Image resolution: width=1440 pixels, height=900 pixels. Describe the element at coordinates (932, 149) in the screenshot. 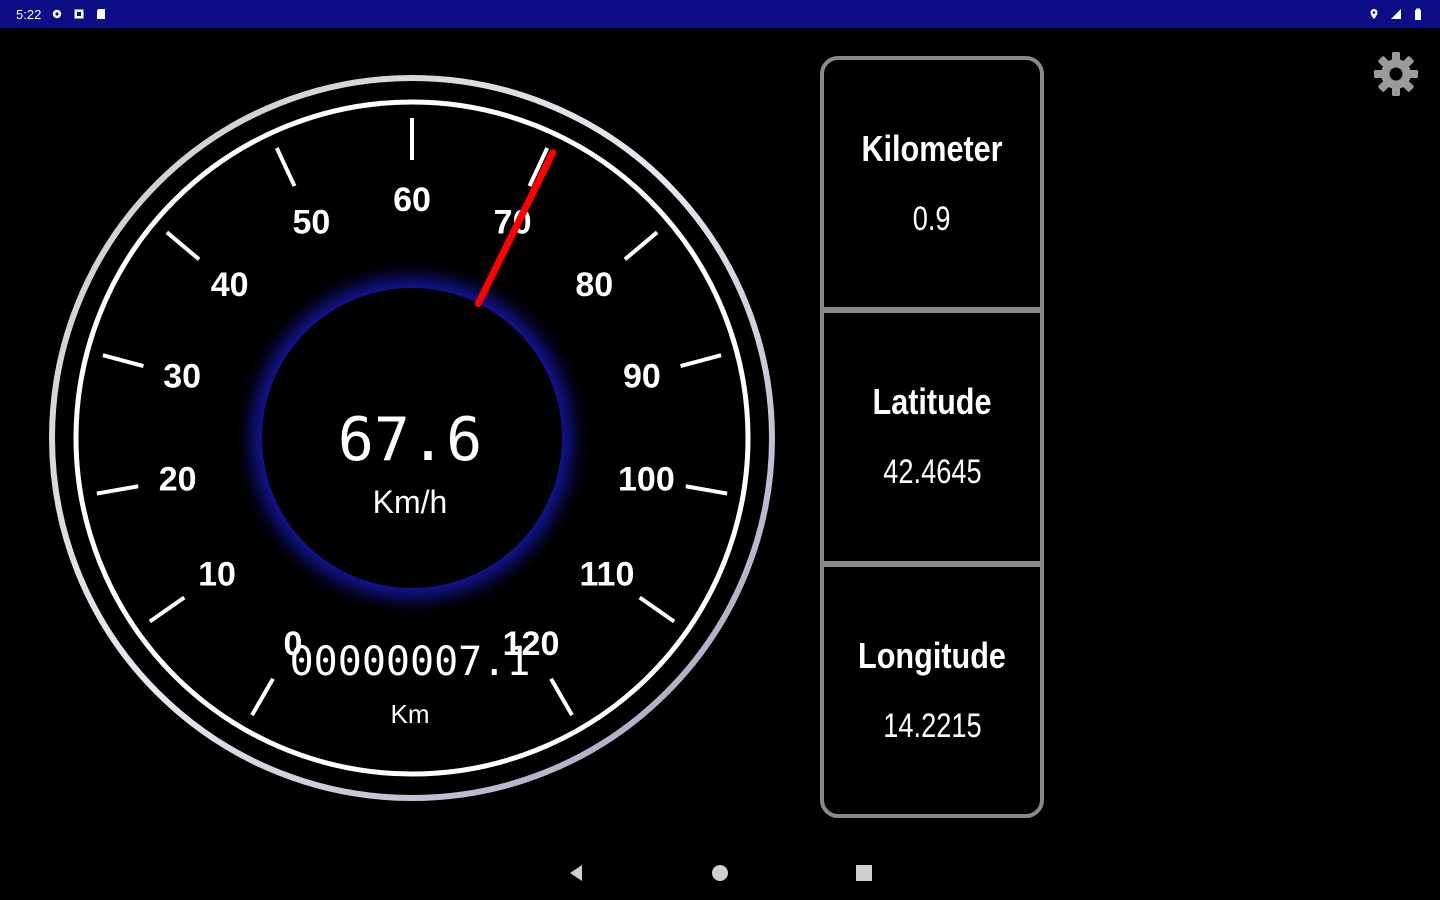

I see `kilometer-label: Kilometer` at that location.